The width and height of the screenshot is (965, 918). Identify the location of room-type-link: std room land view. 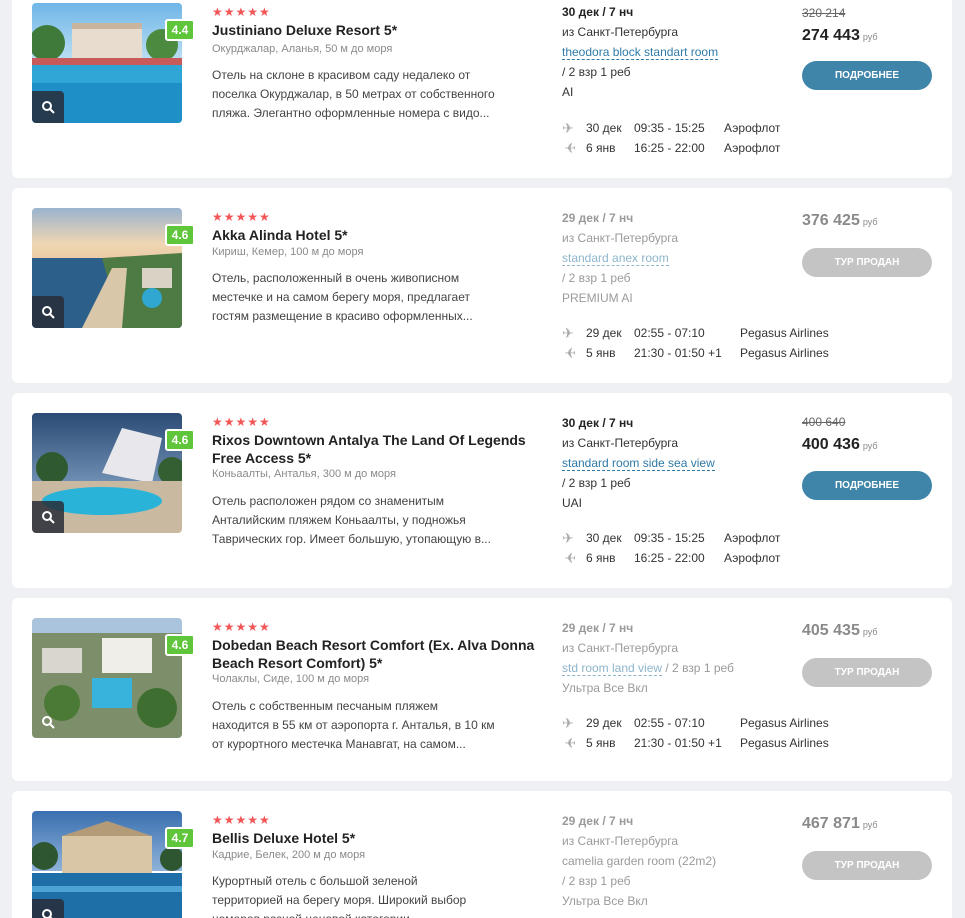
(612, 668).